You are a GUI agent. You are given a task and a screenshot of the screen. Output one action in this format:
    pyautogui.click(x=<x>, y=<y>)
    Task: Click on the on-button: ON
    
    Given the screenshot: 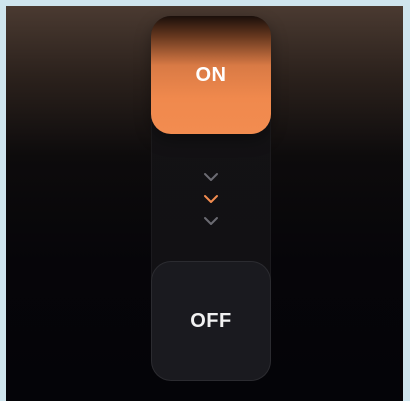 What is the action you would take?
    pyautogui.click(x=211, y=75)
    